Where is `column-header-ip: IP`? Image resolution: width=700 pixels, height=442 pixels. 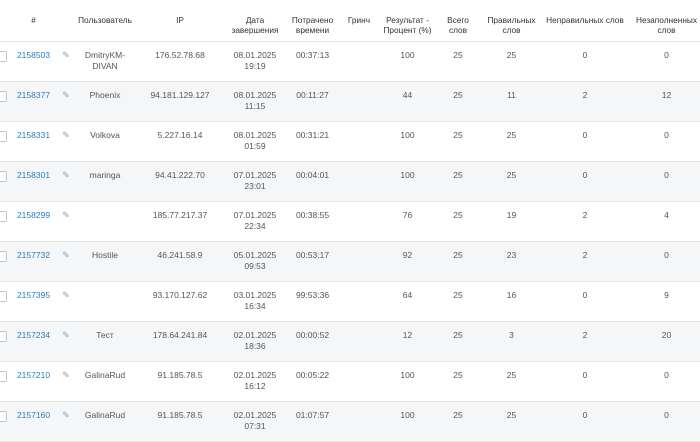
column-header-ip: IP is located at coordinates (180, 21).